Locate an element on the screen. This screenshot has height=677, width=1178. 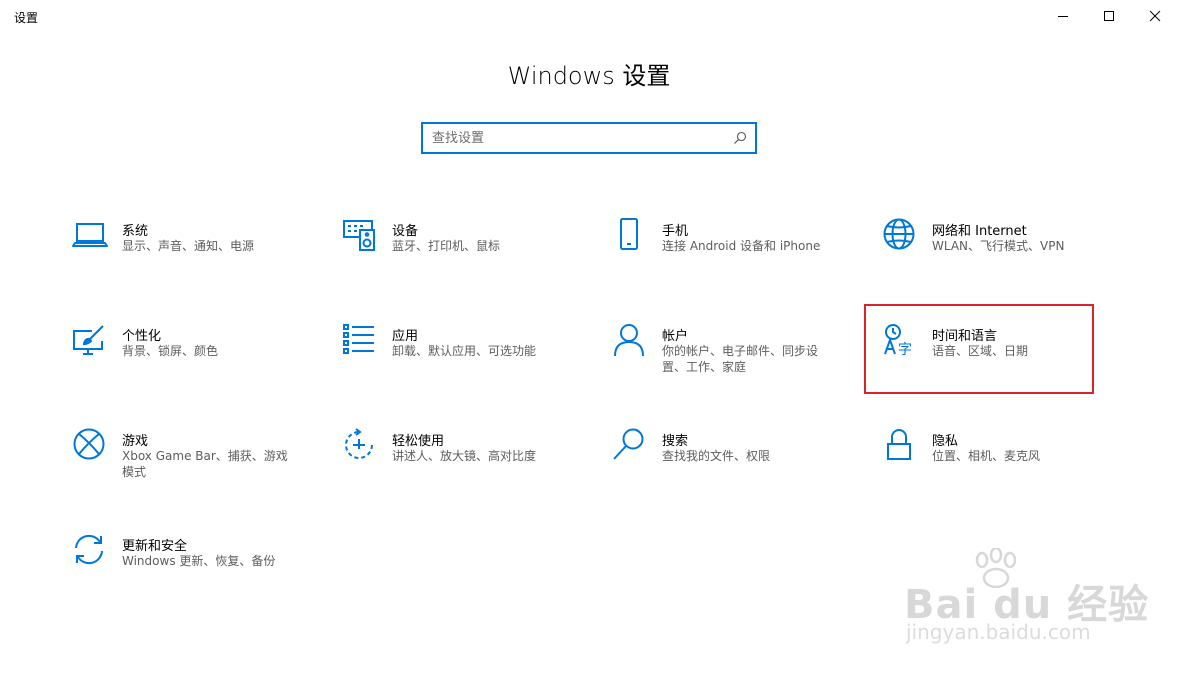
tile-system: 系统 显示、声音、通知、电源 is located at coordinates (186, 262).